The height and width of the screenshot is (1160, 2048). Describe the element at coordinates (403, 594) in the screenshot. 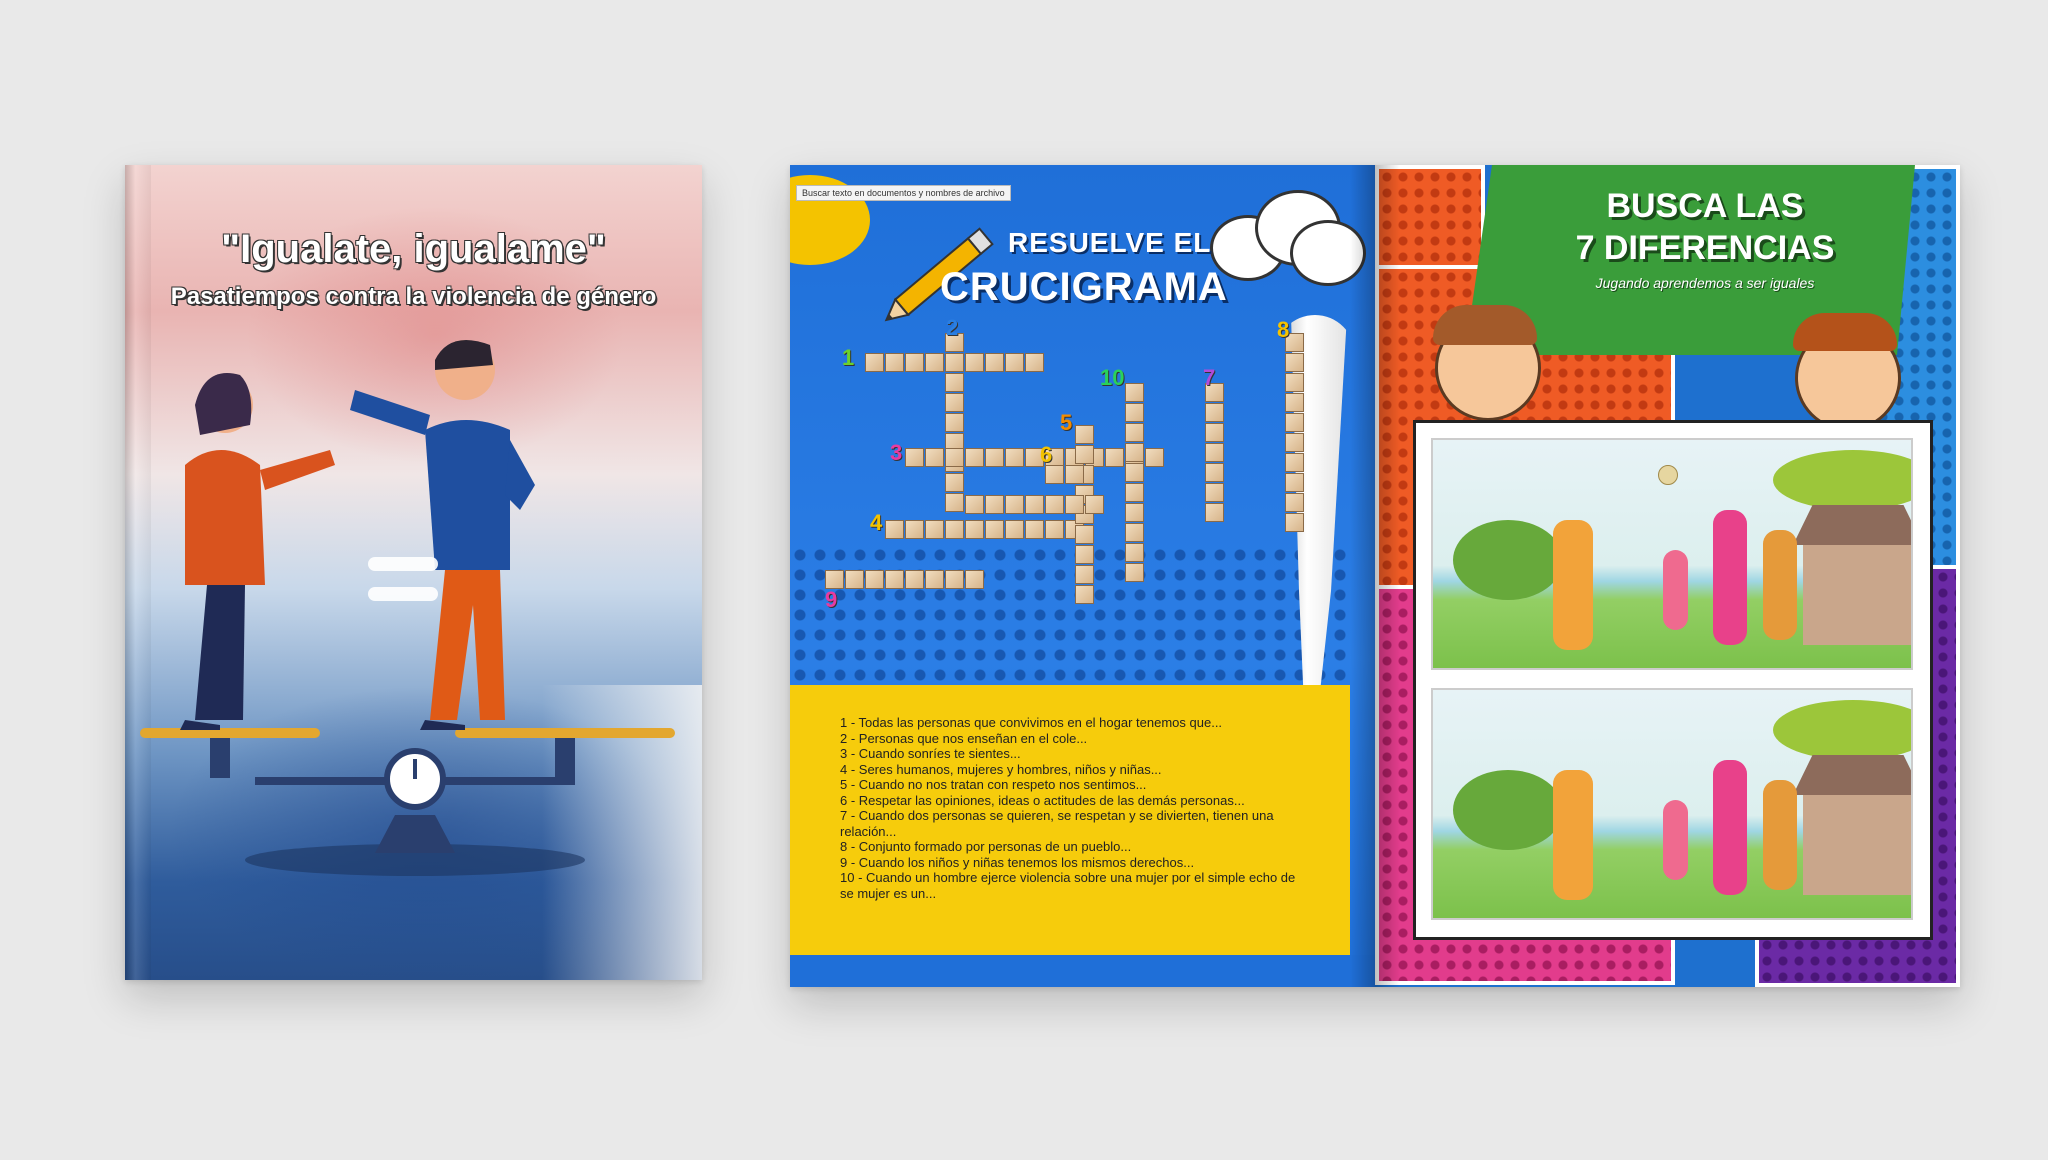

I see `equal-sign-bottom` at that location.